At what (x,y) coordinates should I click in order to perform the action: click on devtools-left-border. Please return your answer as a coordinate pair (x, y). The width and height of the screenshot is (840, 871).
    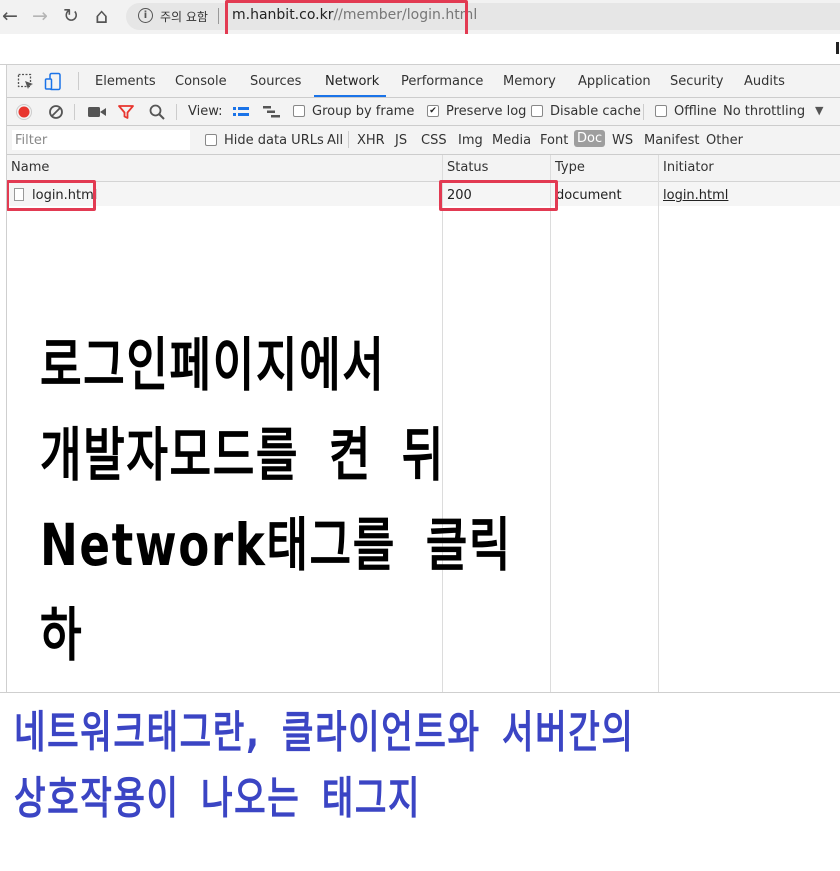
    Looking at the image, I should click on (6, 378).